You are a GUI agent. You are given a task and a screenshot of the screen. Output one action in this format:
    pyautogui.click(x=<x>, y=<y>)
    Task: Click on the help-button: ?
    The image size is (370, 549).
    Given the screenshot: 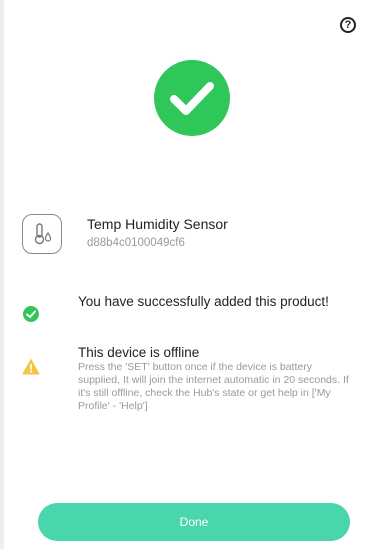 What is the action you would take?
    pyautogui.click(x=348, y=25)
    